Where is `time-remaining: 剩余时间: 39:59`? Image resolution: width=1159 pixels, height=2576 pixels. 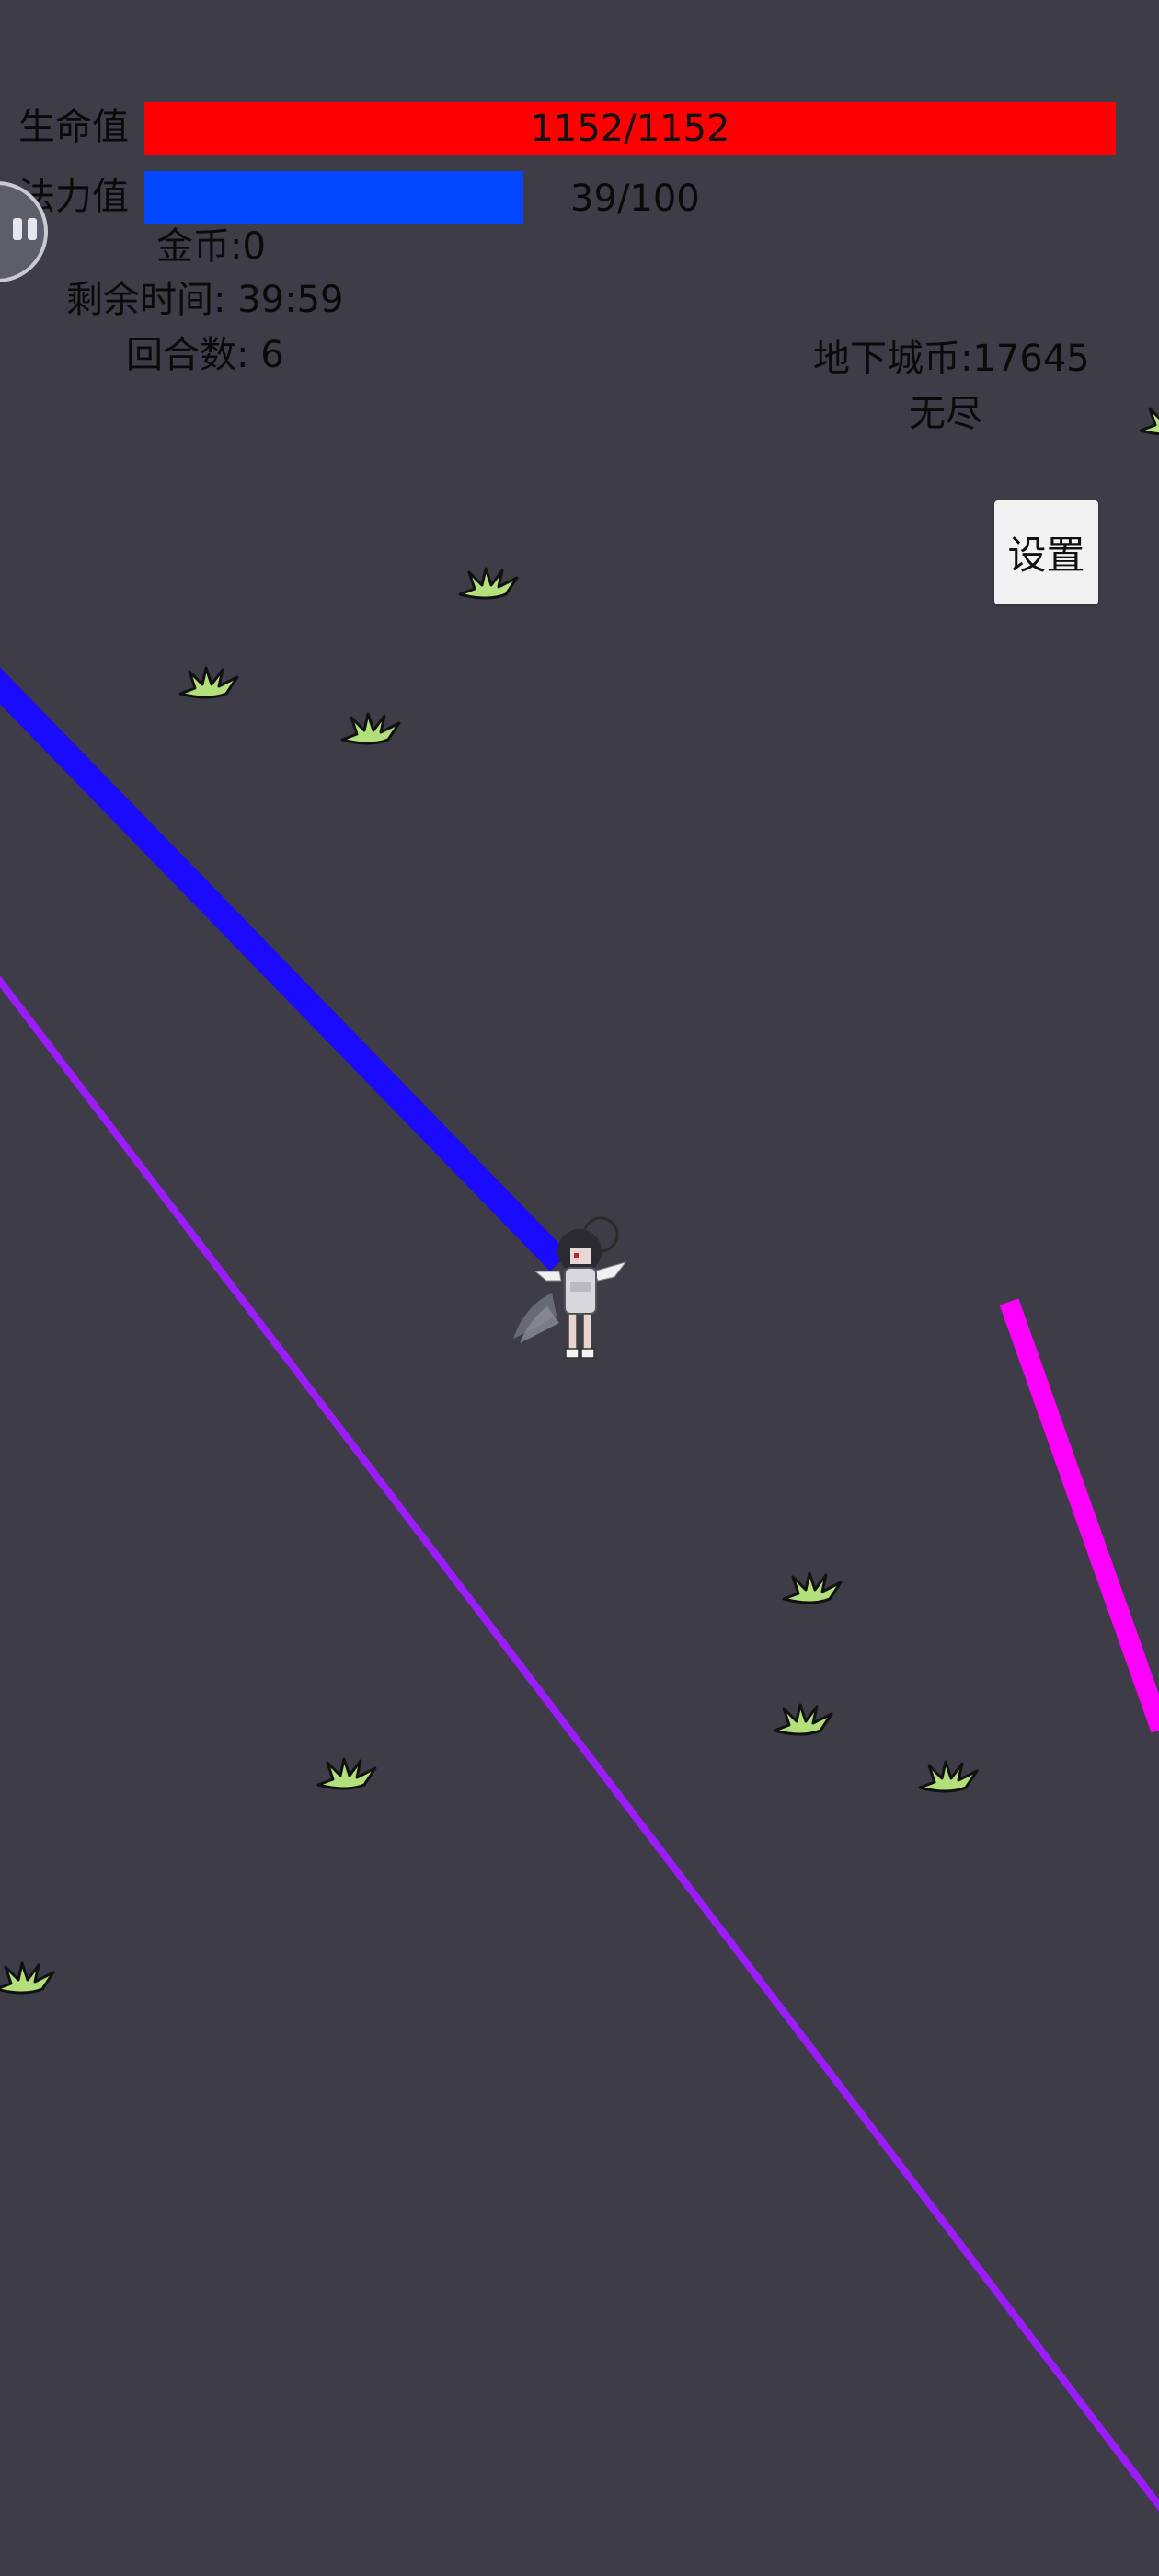
time-remaining: 剩余时间: 39:59 is located at coordinates (205, 300).